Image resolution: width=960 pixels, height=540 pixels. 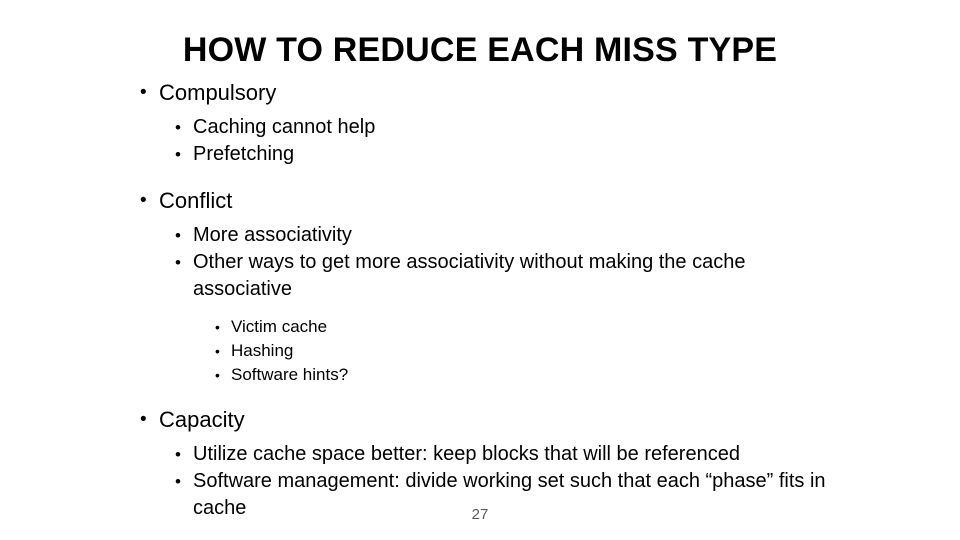 What do you see at coordinates (272, 235) in the screenshot?
I see `bullet-level2-label: More associativity` at bounding box center [272, 235].